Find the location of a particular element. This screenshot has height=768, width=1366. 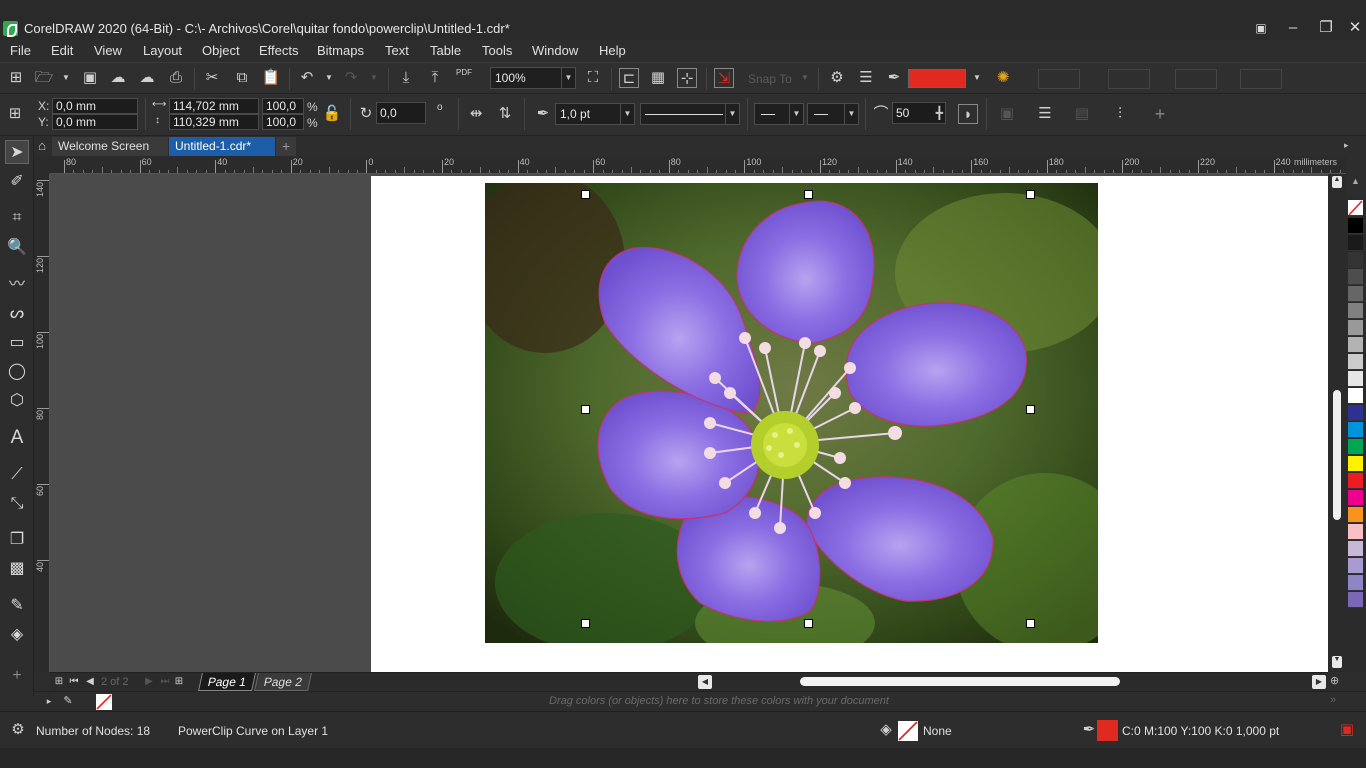

outline-pen-icon: ✒ is located at coordinates (894, 78).